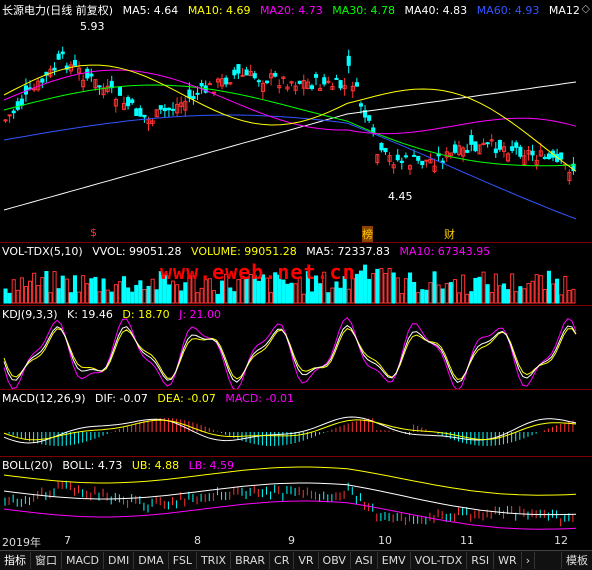  What do you see at coordinates (151, 560) in the screenshot?
I see `tab-dma: DMA` at bounding box center [151, 560].